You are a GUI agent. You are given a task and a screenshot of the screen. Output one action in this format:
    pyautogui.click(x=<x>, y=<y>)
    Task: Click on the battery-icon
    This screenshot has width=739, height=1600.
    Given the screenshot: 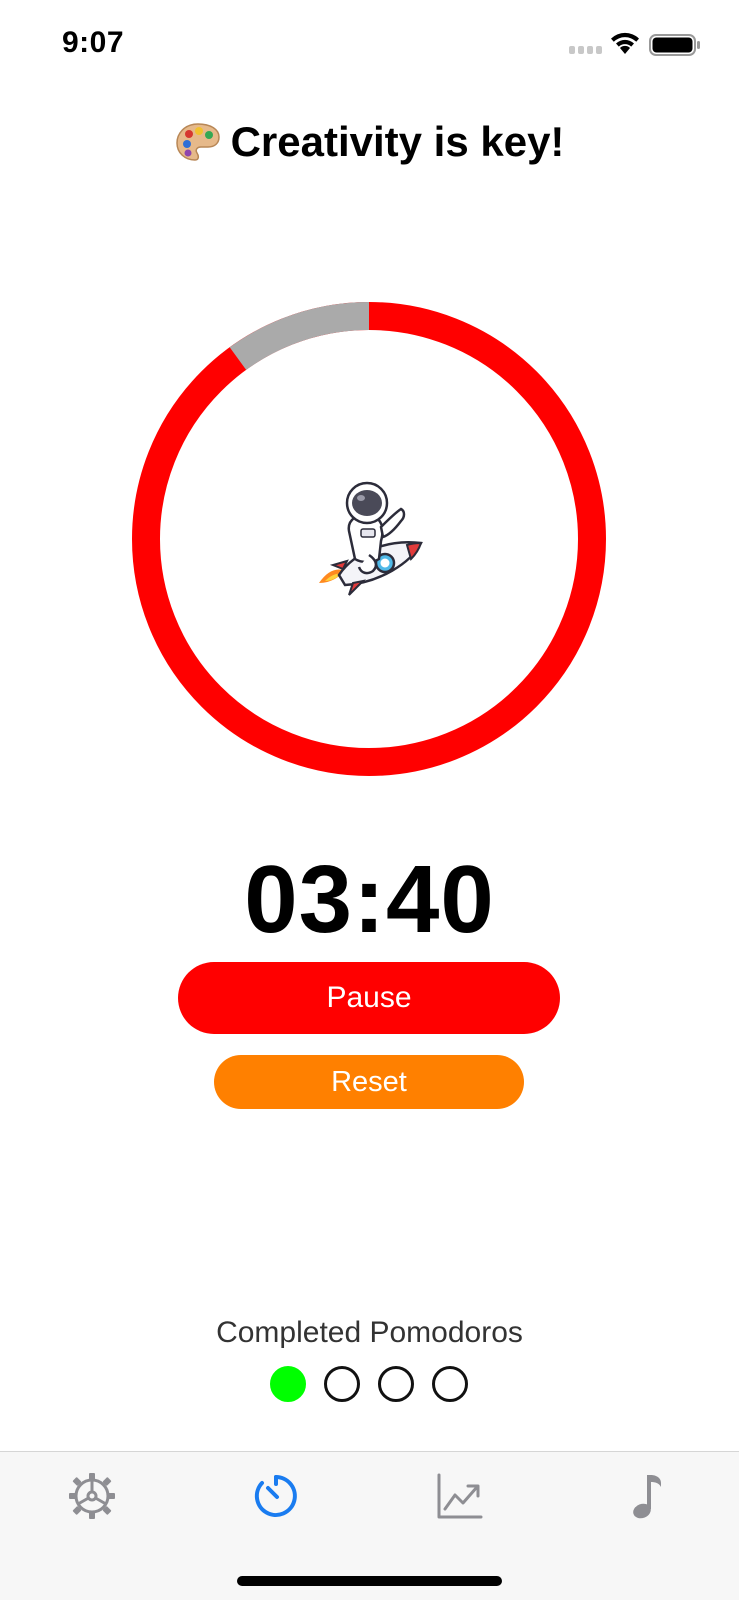 What is the action you would take?
    pyautogui.click(x=674, y=45)
    